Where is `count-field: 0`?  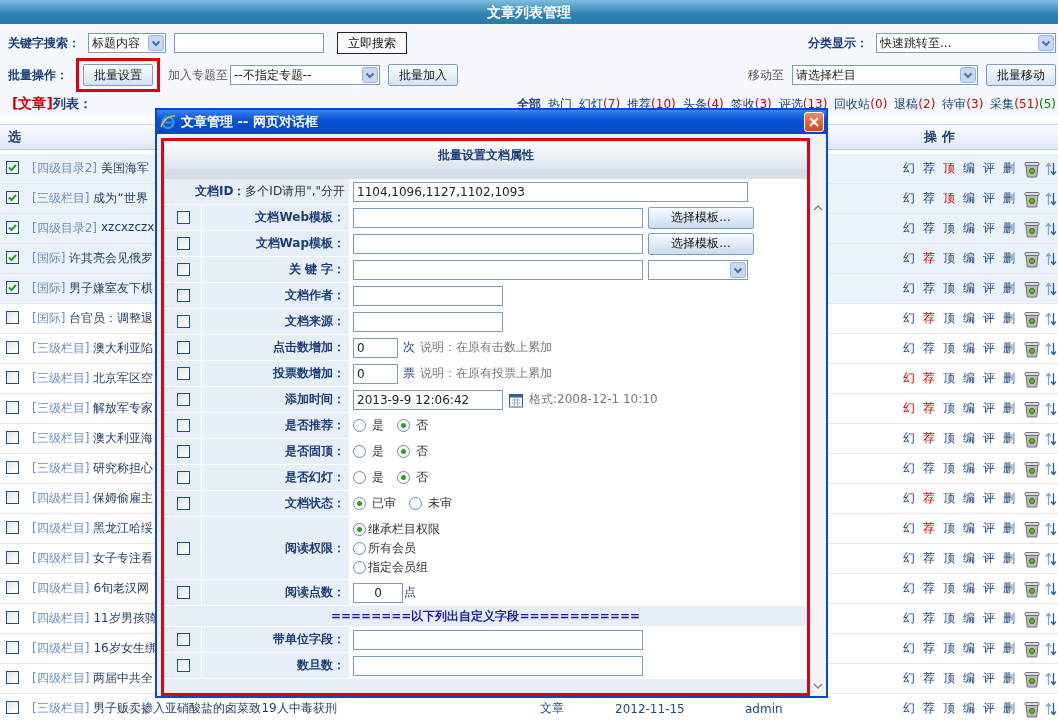
count-field: 0 is located at coordinates (375, 347).